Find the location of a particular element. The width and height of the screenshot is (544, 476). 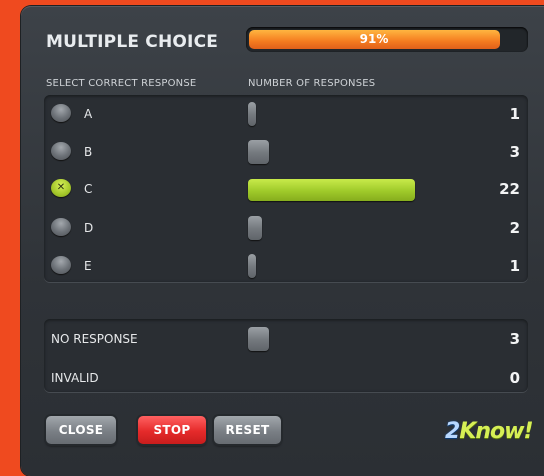

option-e-radio is located at coordinates (61, 265).